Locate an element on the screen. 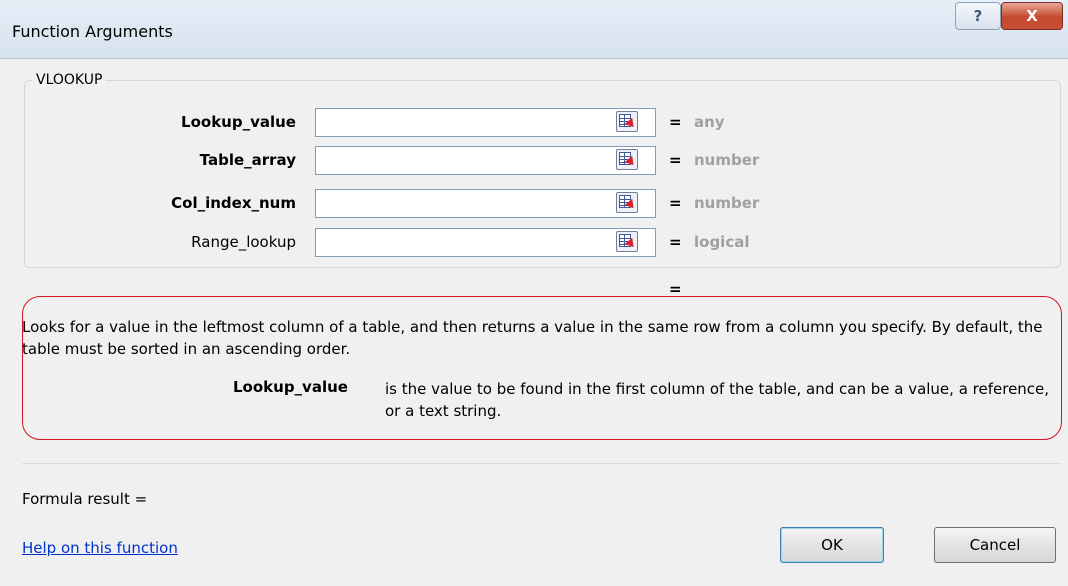 The image size is (1068, 586). argument-label: Col_index_num is located at coordinates (233, 203).